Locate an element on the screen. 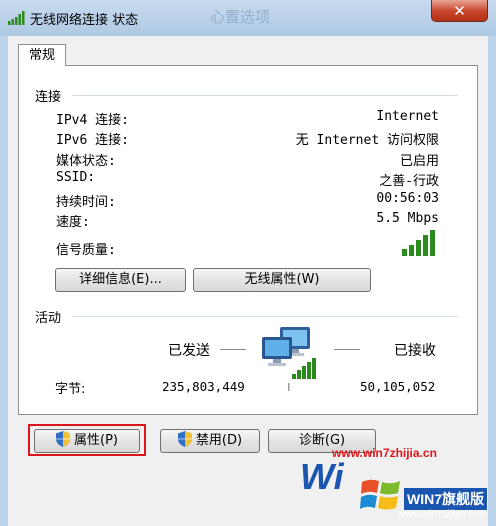  disable-button: 禁用(D) is located at coordinates (210, 441).